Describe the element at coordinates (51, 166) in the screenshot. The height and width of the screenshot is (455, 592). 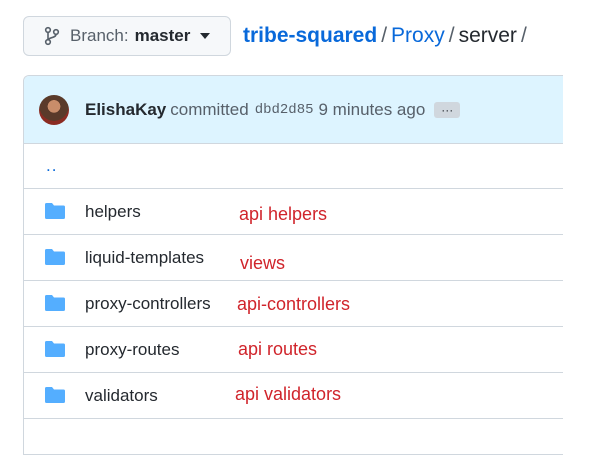
I see `parent-directory-link: ..` at that location.